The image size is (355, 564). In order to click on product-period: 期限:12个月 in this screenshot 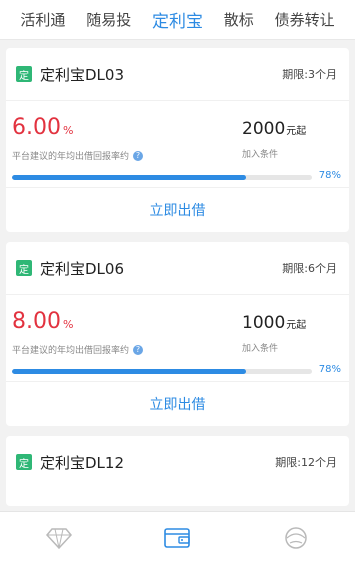, I will do `click(306, 462)`.